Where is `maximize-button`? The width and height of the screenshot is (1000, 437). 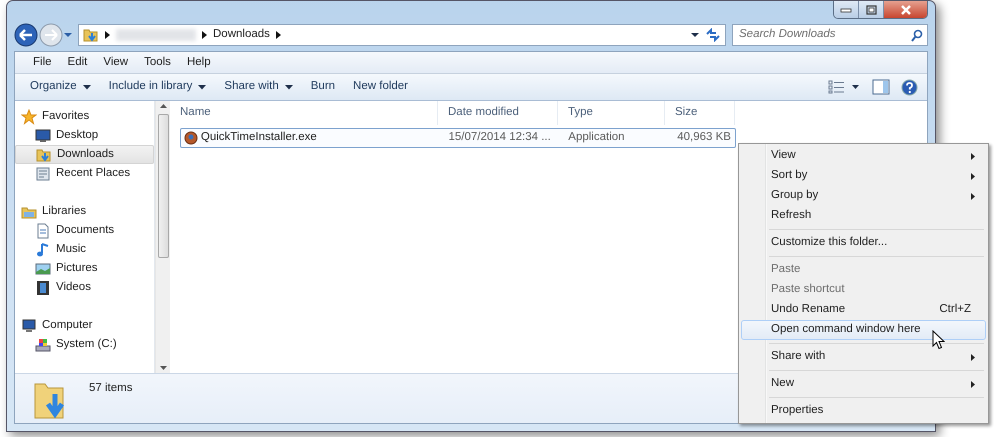
maximize-button is located at coordinates (871, 9).